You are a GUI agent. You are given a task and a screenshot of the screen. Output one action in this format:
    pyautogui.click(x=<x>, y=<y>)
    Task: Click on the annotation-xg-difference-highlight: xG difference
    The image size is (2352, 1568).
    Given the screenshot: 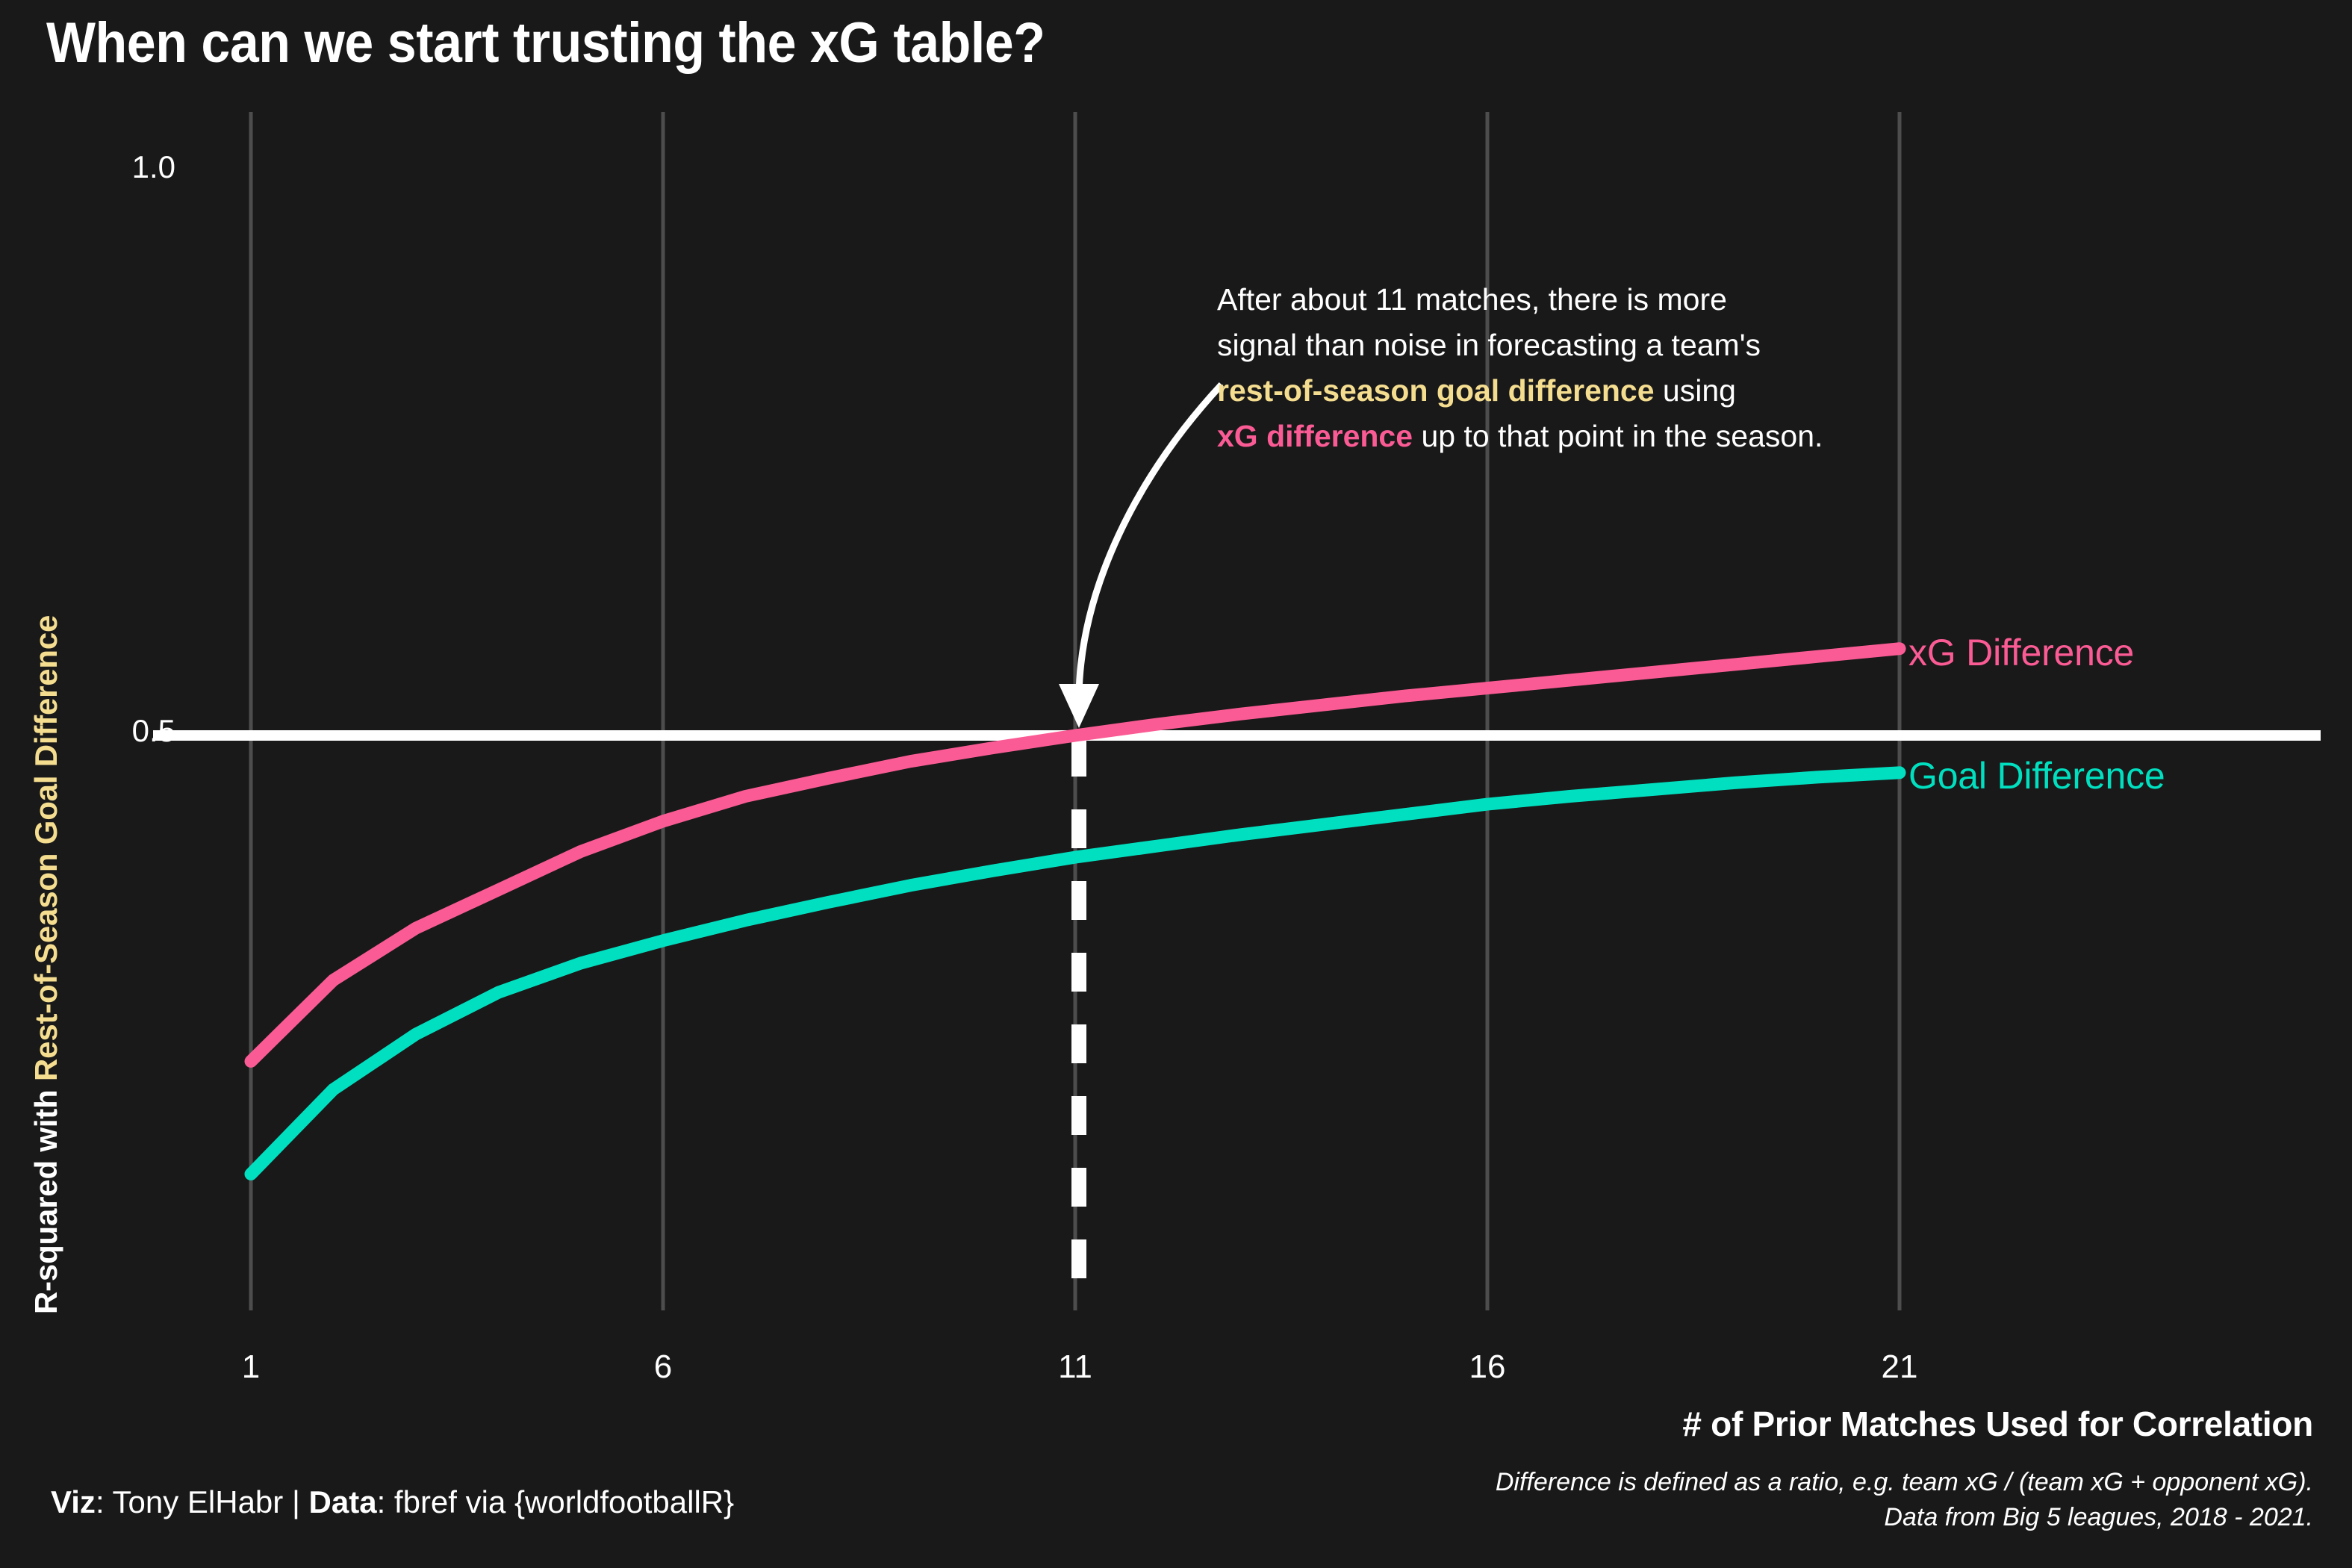 What is the action you would take?
    pyautogui.click(x=1315, y=436)
    